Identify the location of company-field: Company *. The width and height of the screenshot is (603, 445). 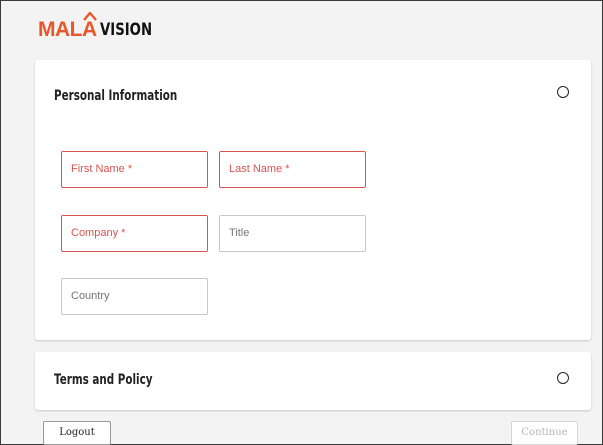
(134, 233).